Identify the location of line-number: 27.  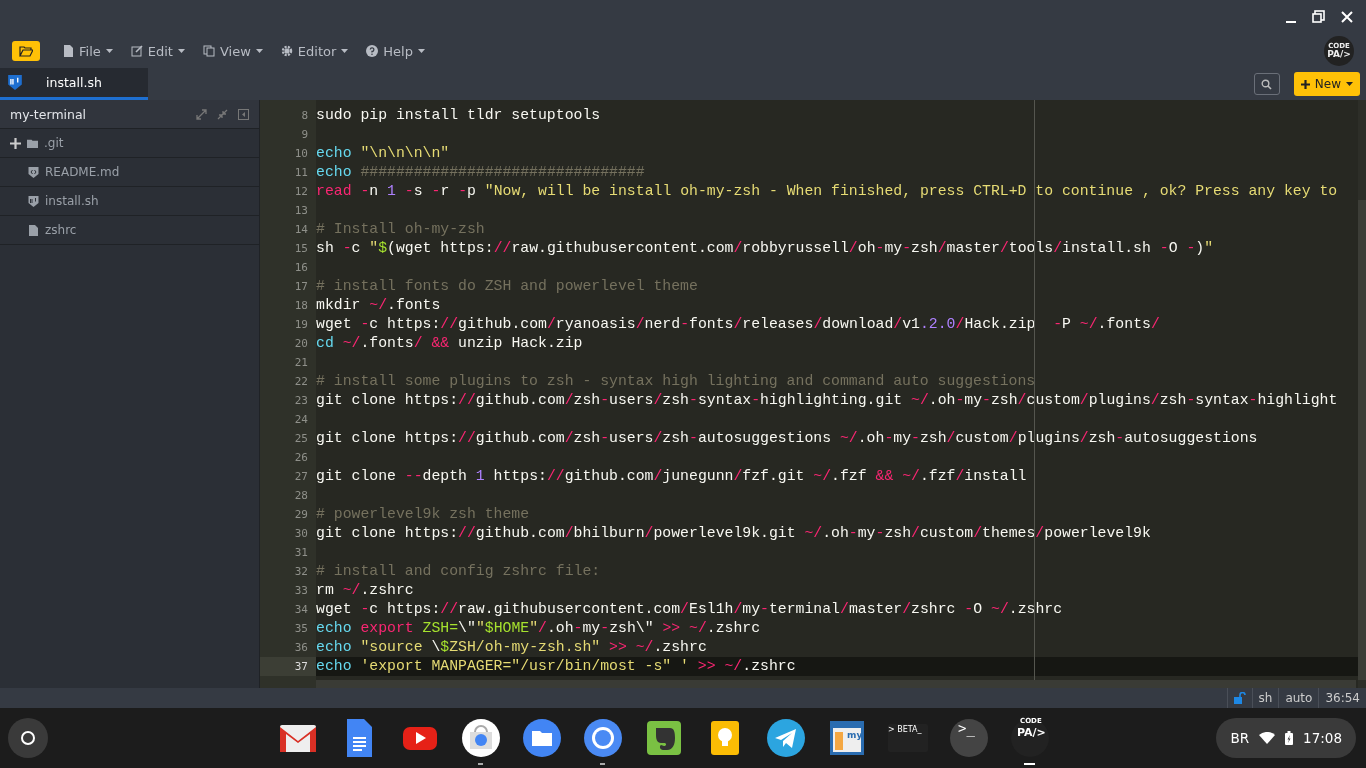
(301, 477).